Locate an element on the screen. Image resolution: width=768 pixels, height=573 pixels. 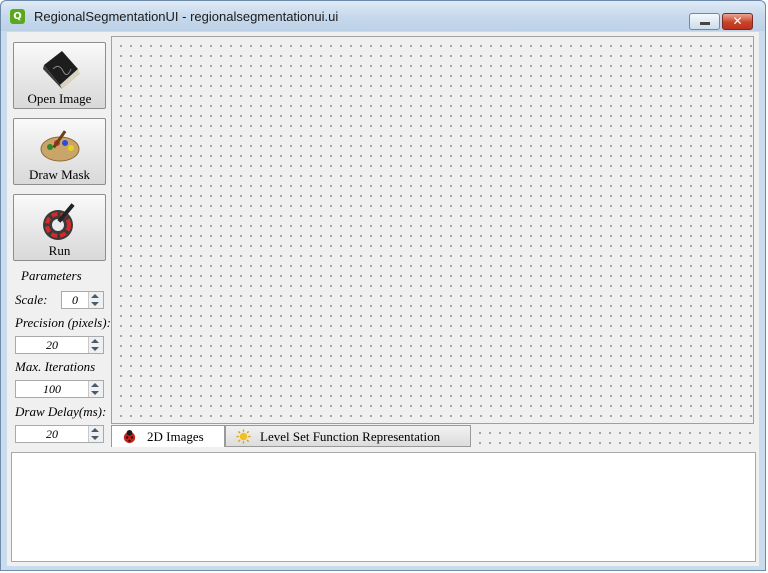
color-wheel-icon is located at coordinates (58, 221).